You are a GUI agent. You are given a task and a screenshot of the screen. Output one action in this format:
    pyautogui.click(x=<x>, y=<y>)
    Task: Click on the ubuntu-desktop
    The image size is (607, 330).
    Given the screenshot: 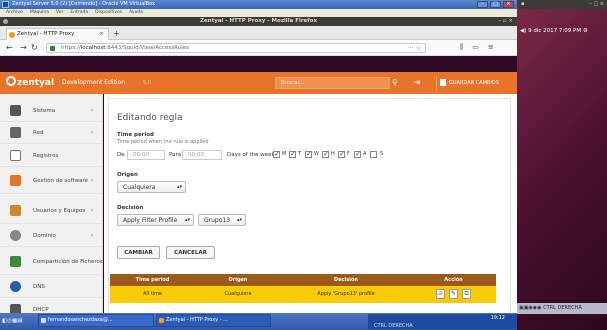 What is the action you would take?
    pyautogui.click(x=562, y=165)
    